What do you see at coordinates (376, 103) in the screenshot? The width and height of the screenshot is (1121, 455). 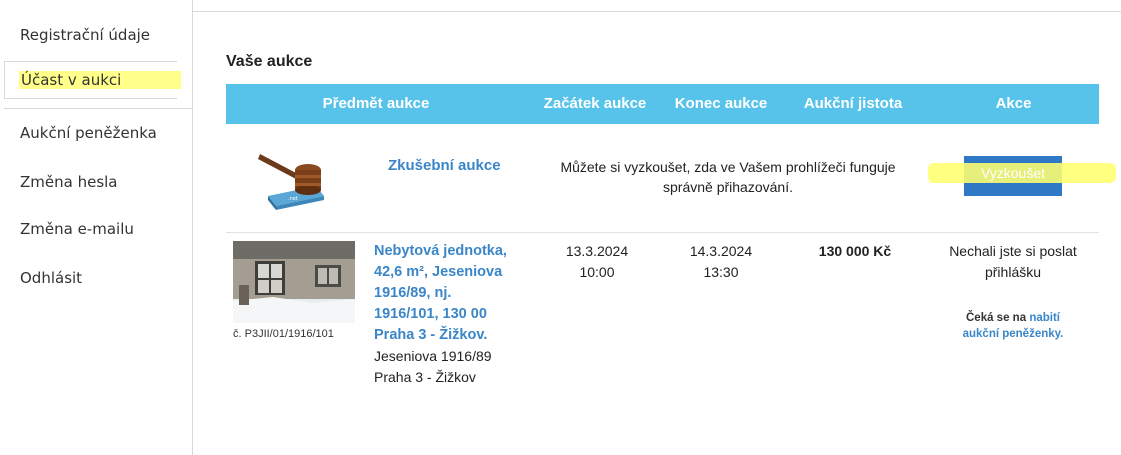 I see `column-header-subject: Předmět aukce` at bounding box center [376, 103].